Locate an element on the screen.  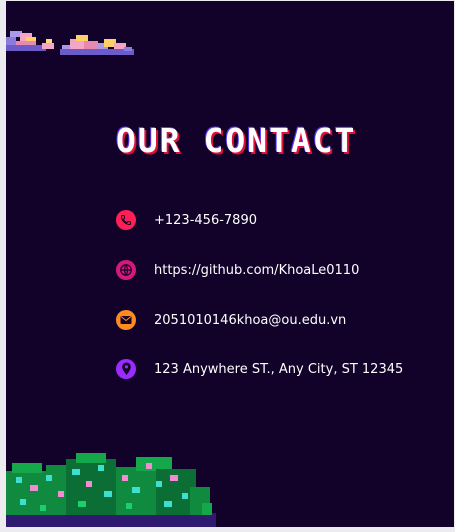
pixel-clouds-decoration is located at coordinates (70, 43).